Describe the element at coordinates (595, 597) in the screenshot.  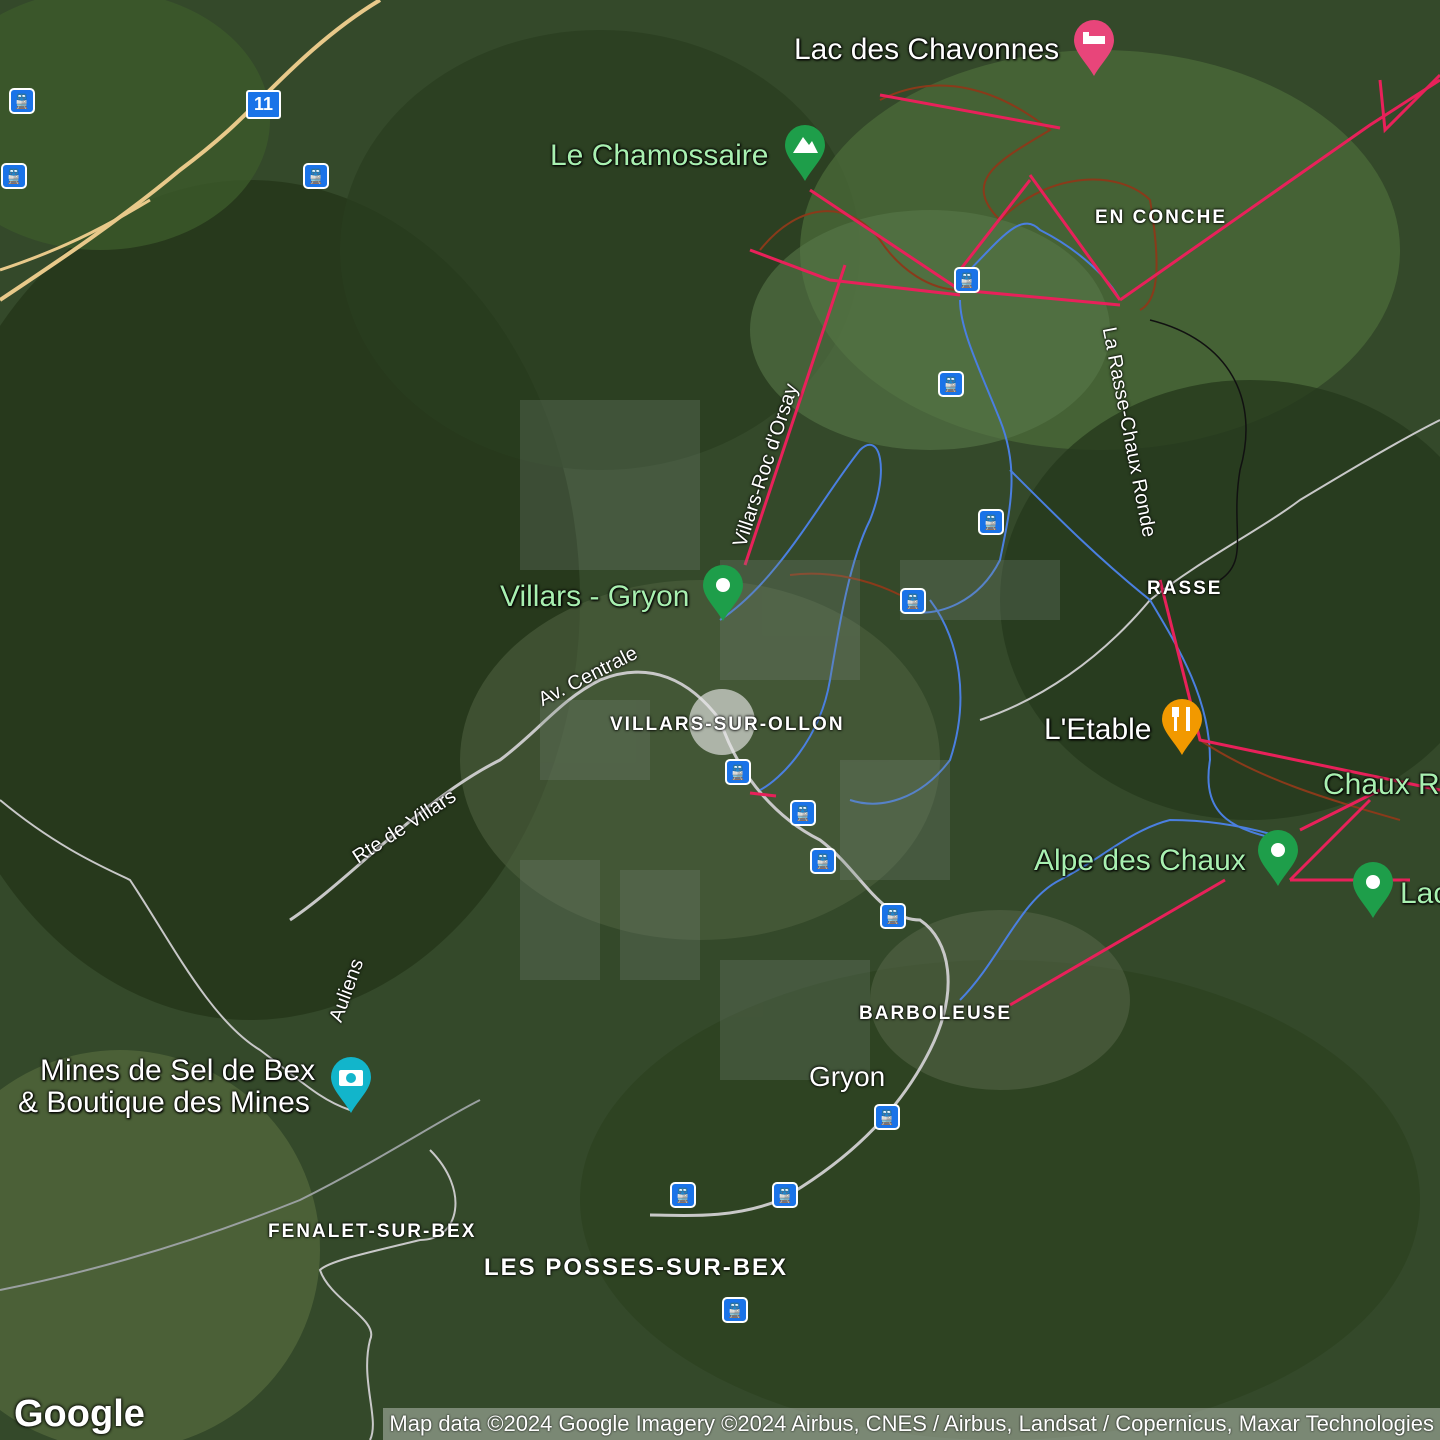
I see `poi-label-villars-gryon: Villars - Gryon` at that location.